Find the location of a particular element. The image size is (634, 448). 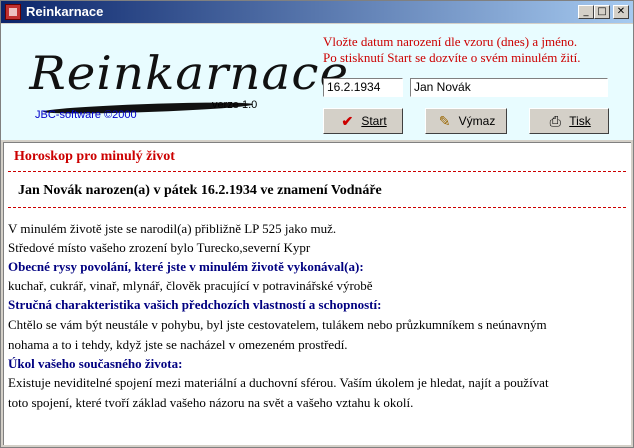

clear-button: ✎ Výmaz is located at coordinates (466, 121).